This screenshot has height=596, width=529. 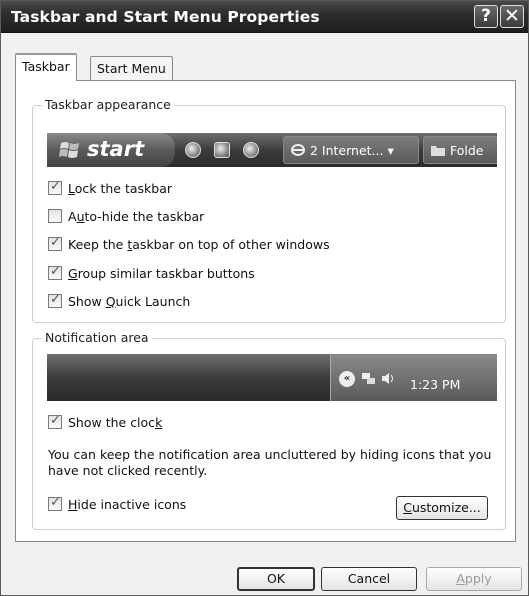 I want to click on windows-flag-icon, so click(x=69, y=150).